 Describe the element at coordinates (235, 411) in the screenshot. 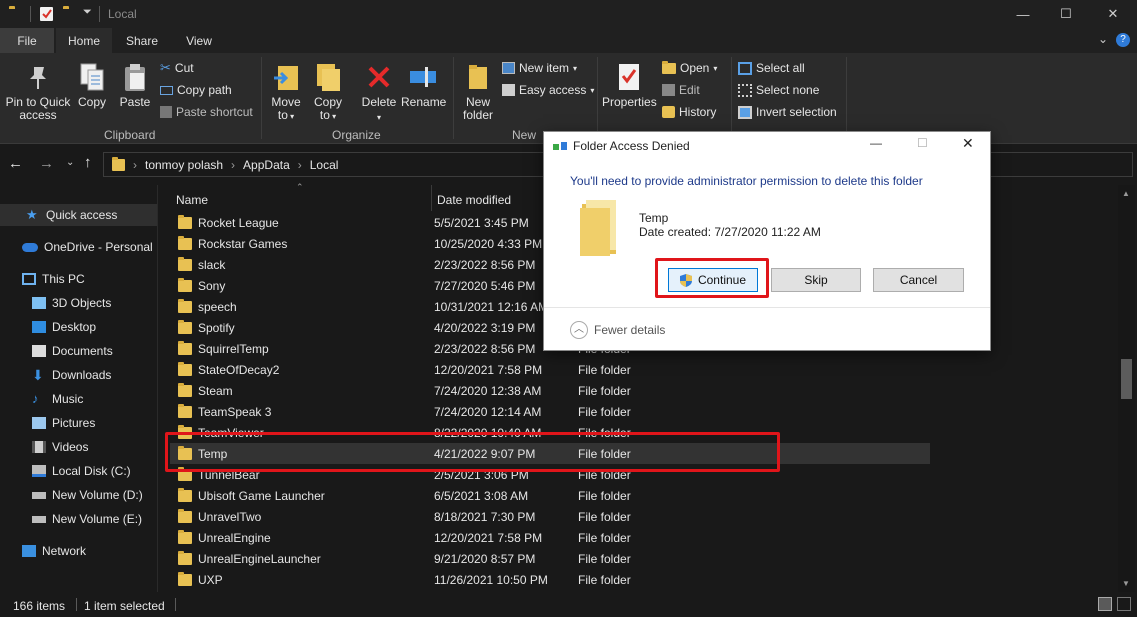

I see `file-name: TeamSpeak 3` at that location.